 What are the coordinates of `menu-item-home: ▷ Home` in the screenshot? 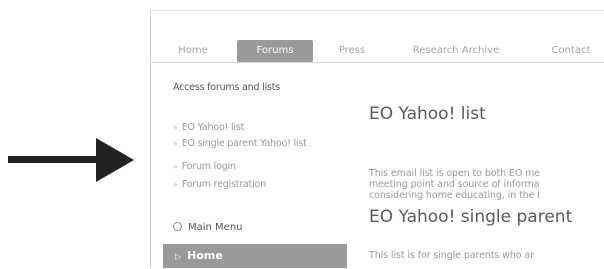 It's located at (255, 256).